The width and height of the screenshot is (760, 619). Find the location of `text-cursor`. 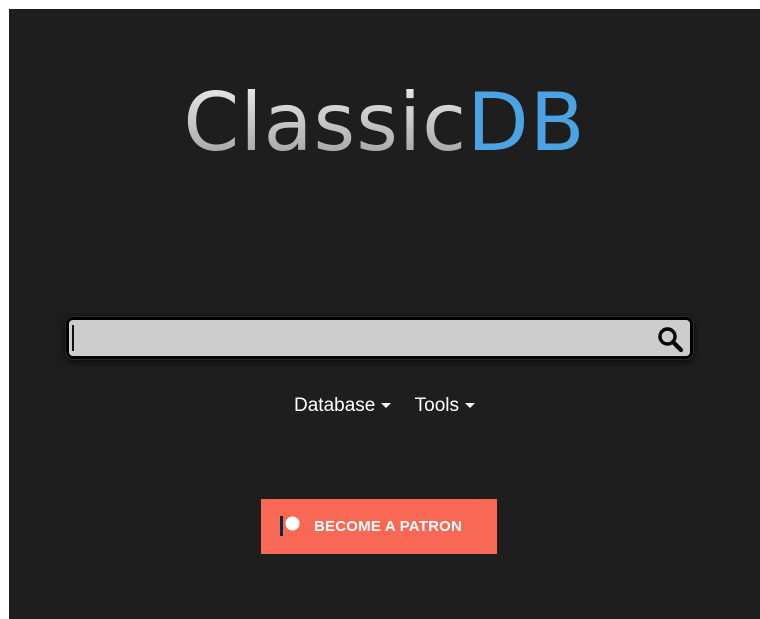

text-cursor is located at coordinates (73, 338).